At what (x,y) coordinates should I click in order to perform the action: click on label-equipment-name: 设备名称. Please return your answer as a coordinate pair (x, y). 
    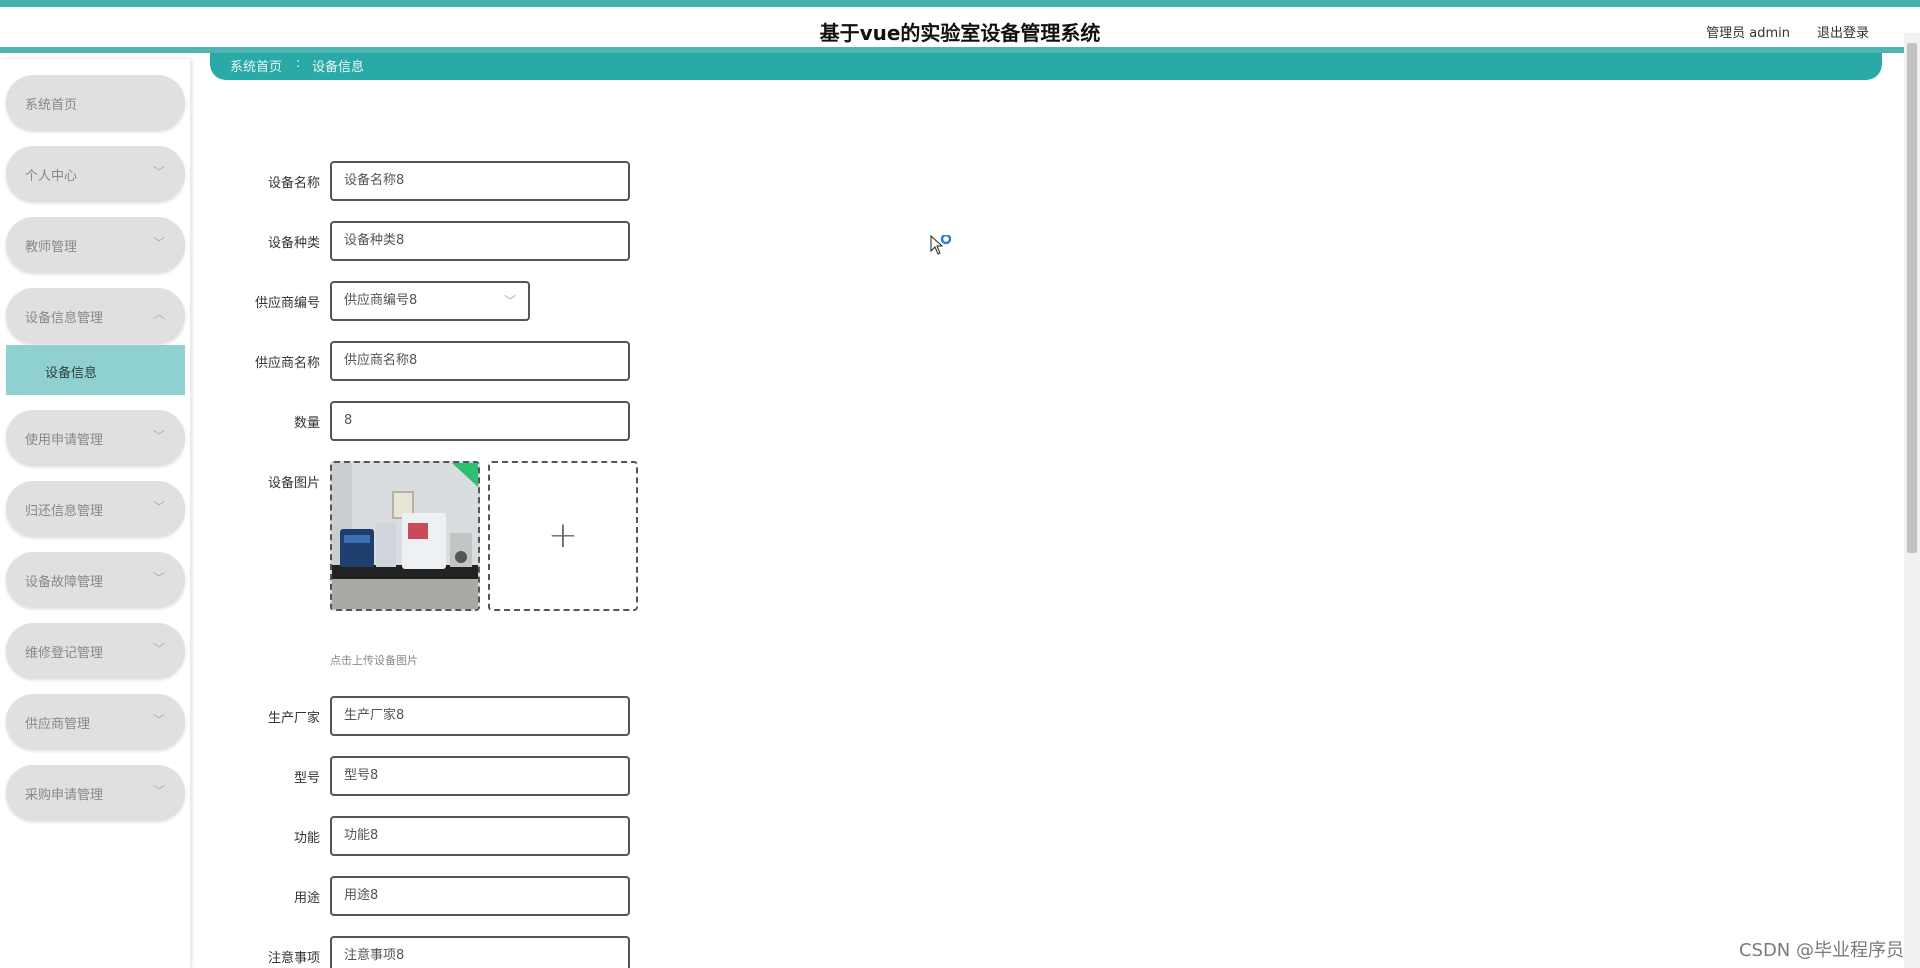
    Looking at the image, I should click on (293, 183).